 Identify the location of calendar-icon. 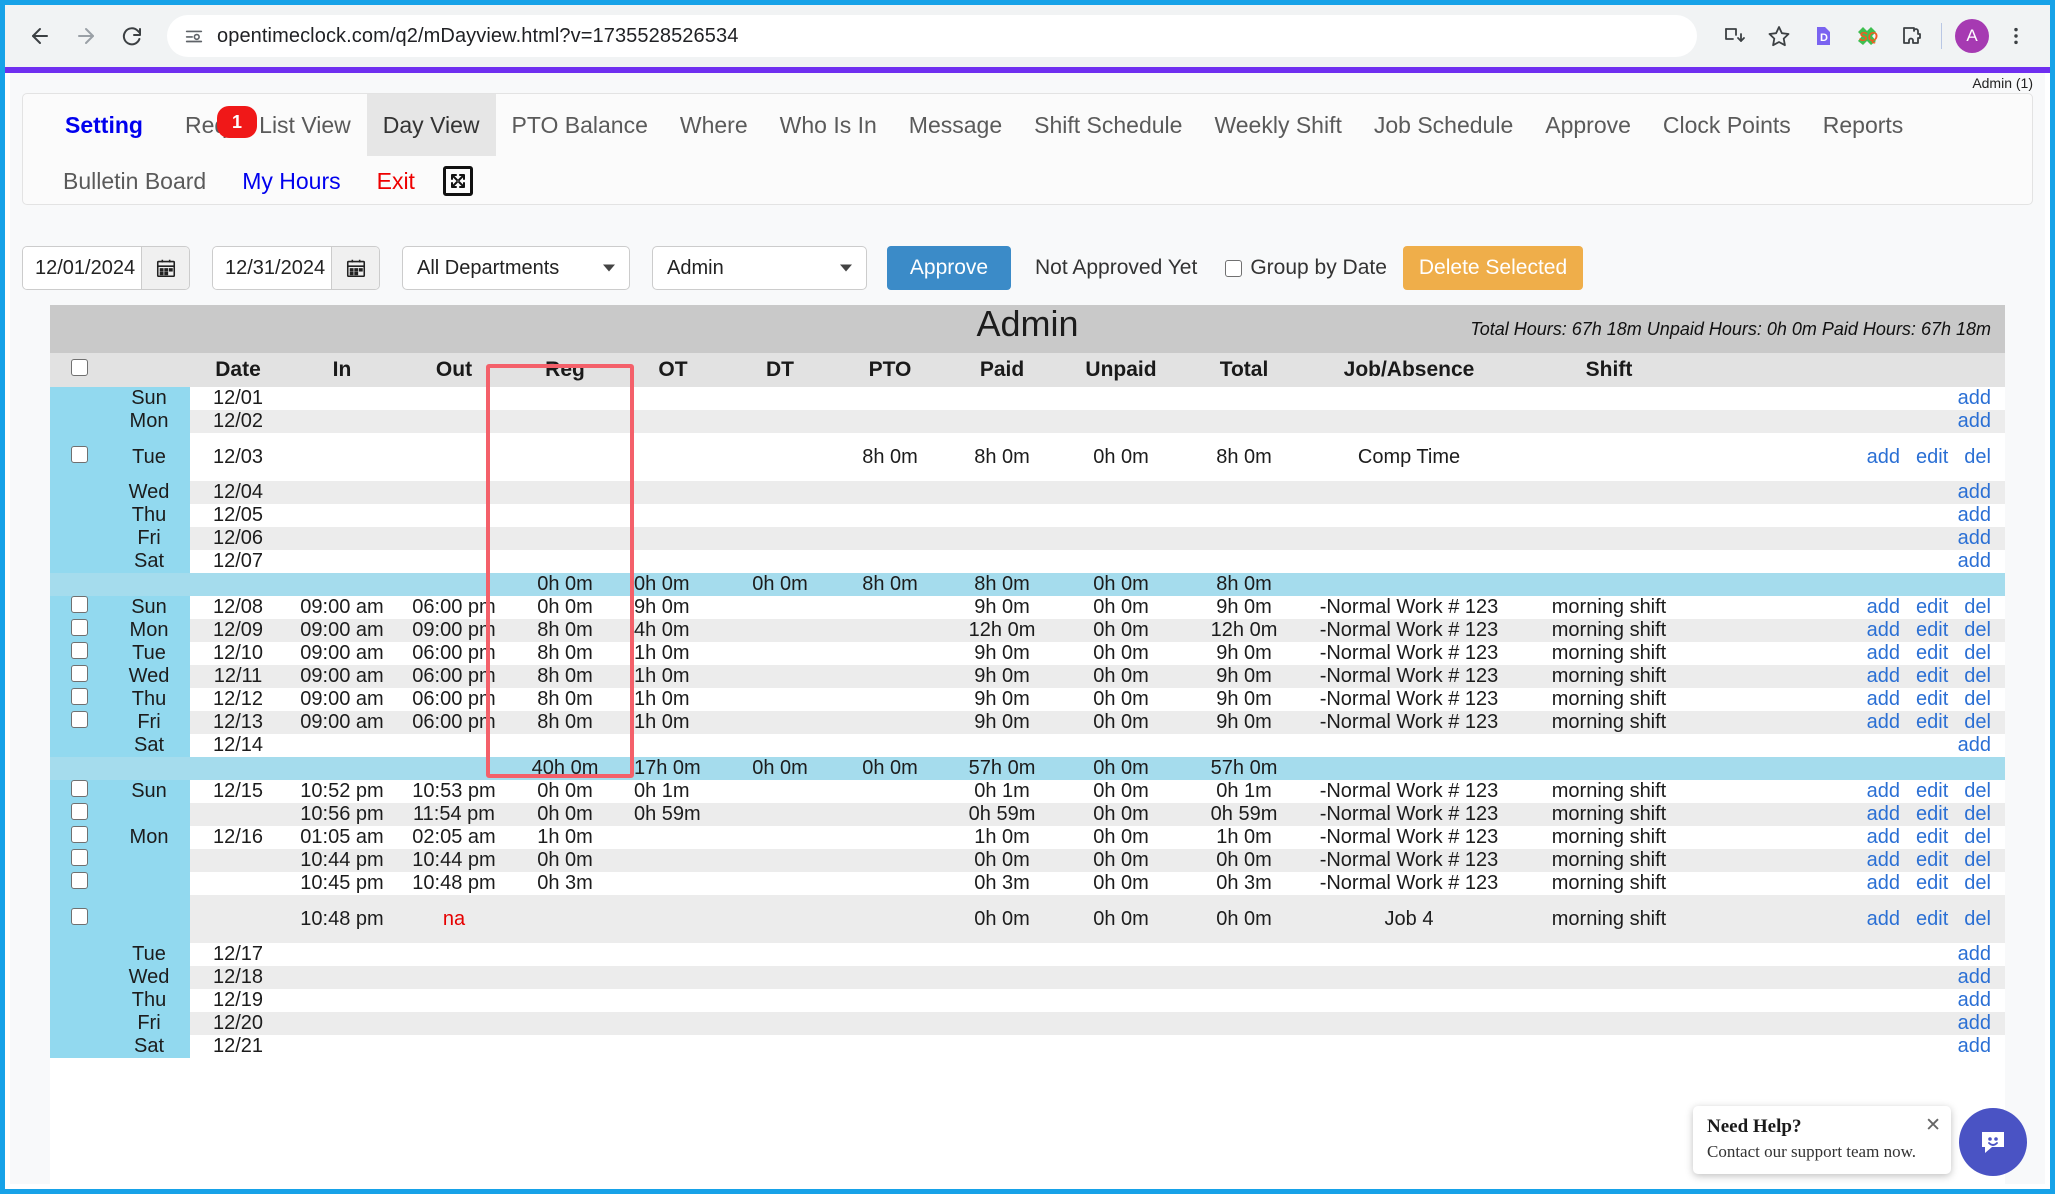
(165, 268).